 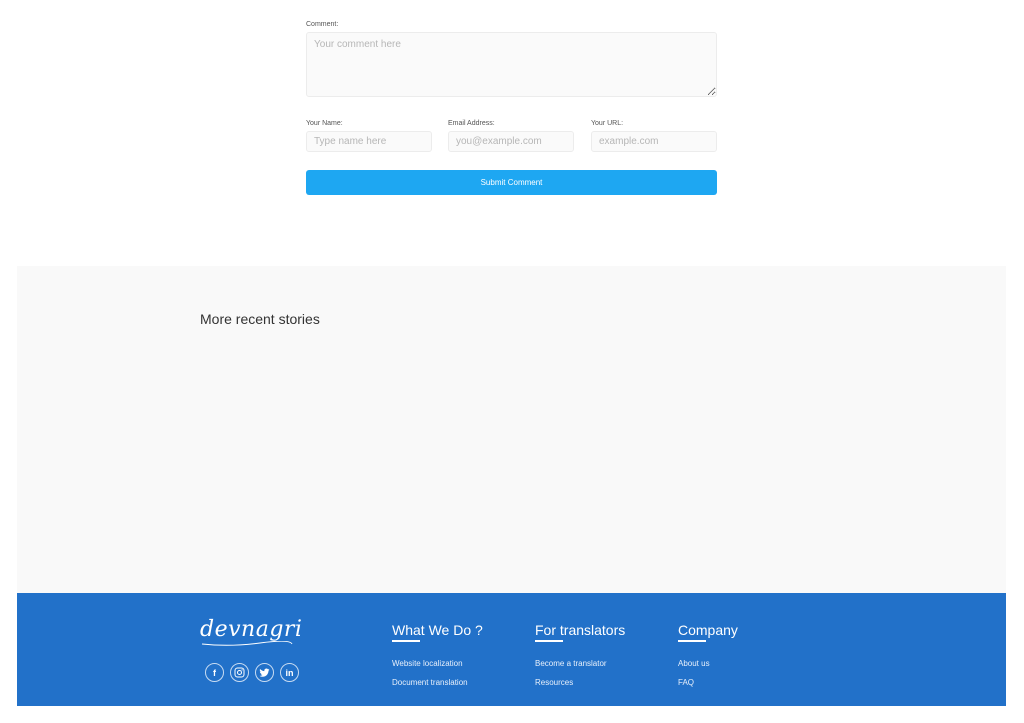 I want to click on comment-textarea, so click(x=511, y=64).